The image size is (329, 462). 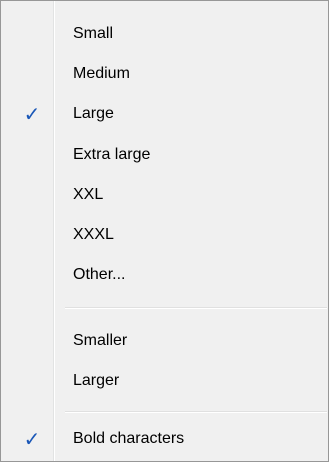 What do you see at coordinates (112, 154) in the screenshot?
I see `menu-item-label: Extra large` at bounding box center [112, 154].